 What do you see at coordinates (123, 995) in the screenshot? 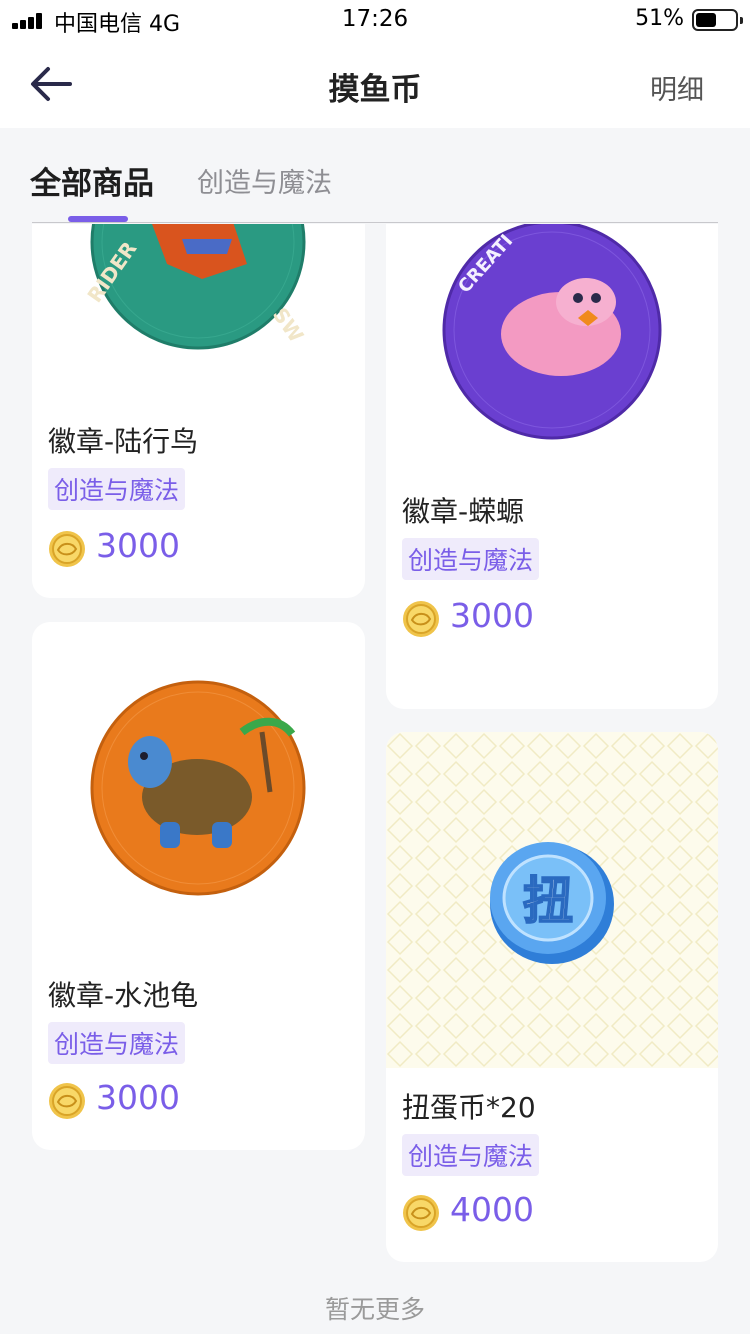
I see `product-name: 徽章-水池龟` at bounding box center [123, 995].